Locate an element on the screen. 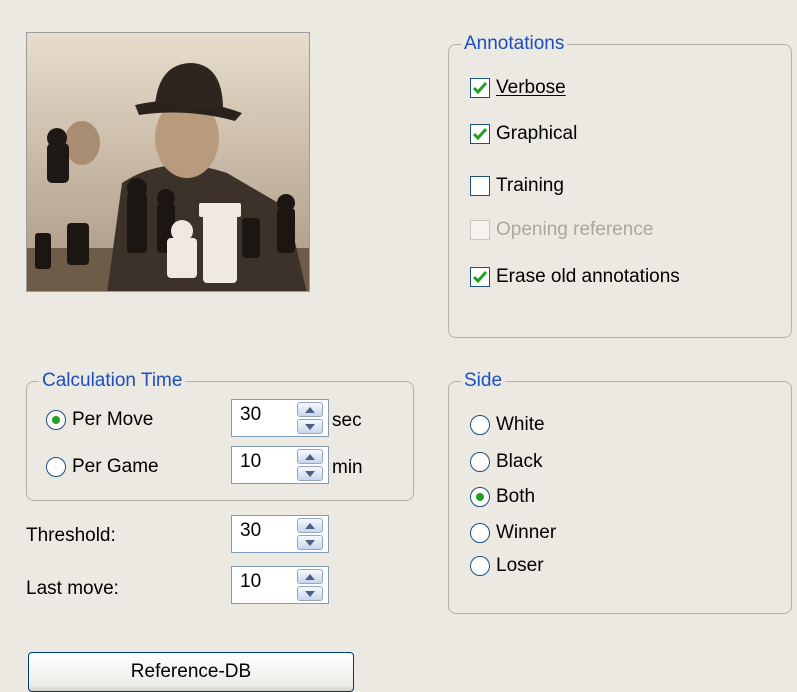 This screenshot has height=692, width=797. side-white-radio-row: White is located at coordinates (507, 425).